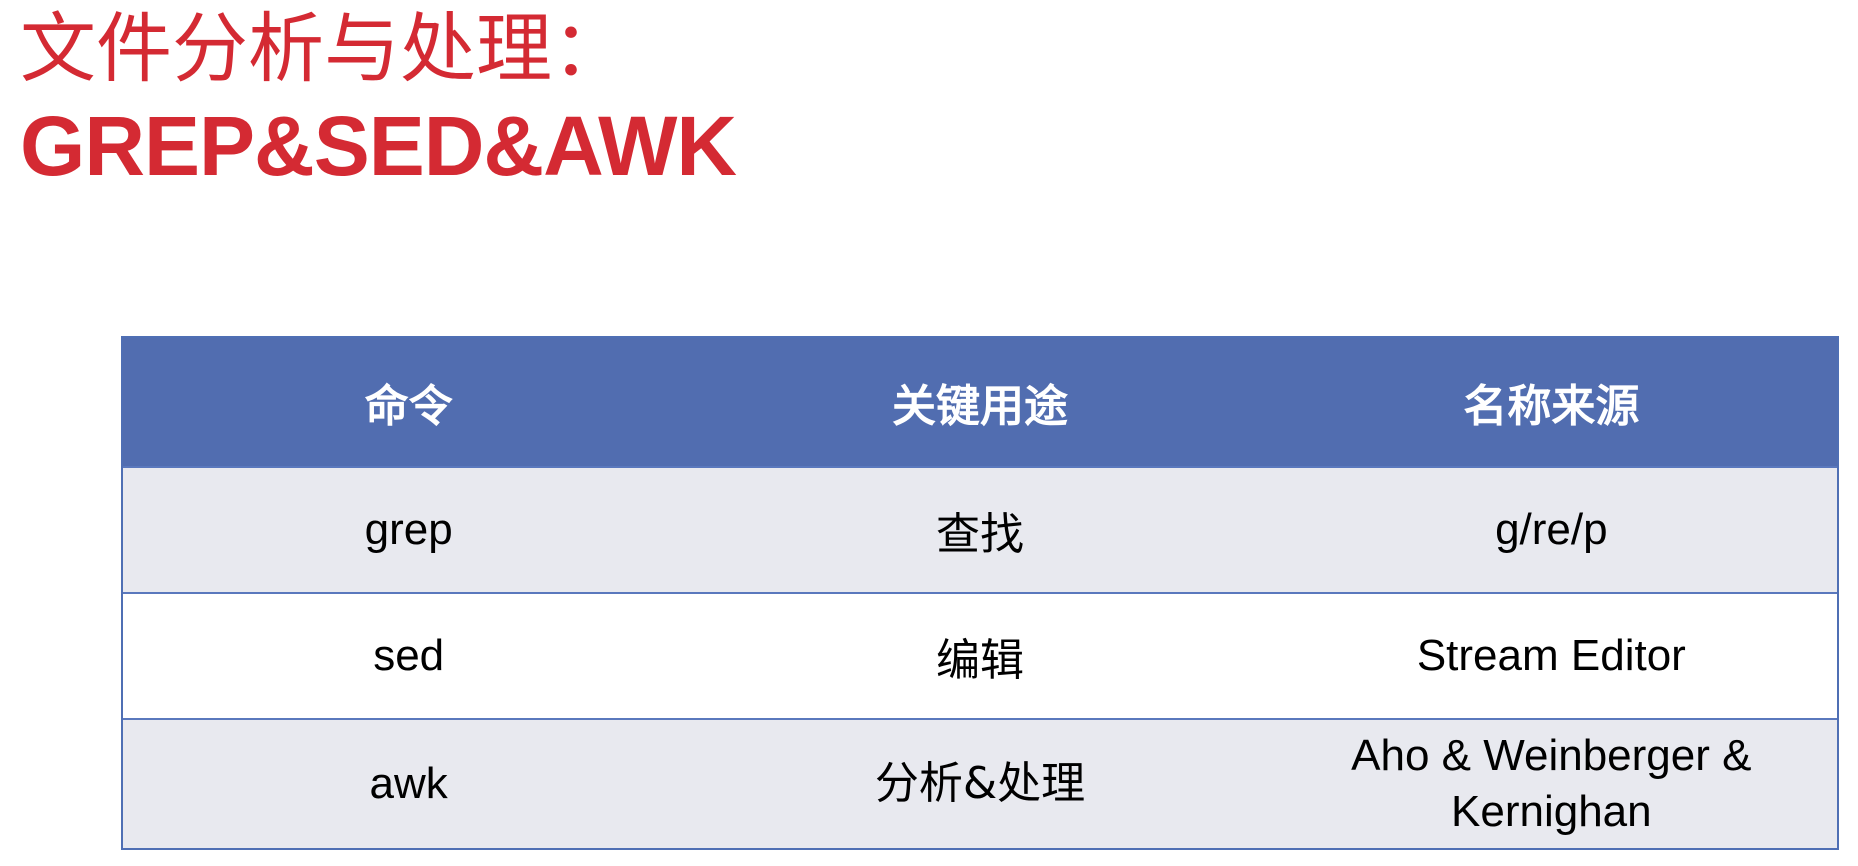 This screenshot has width=1858, height=866. What do you see at coordinates (1551, 783) in the screenshot?
I see `cell-name-origin: Aho & Weinberger & Kernighan` at bounding box center [1551, 783].